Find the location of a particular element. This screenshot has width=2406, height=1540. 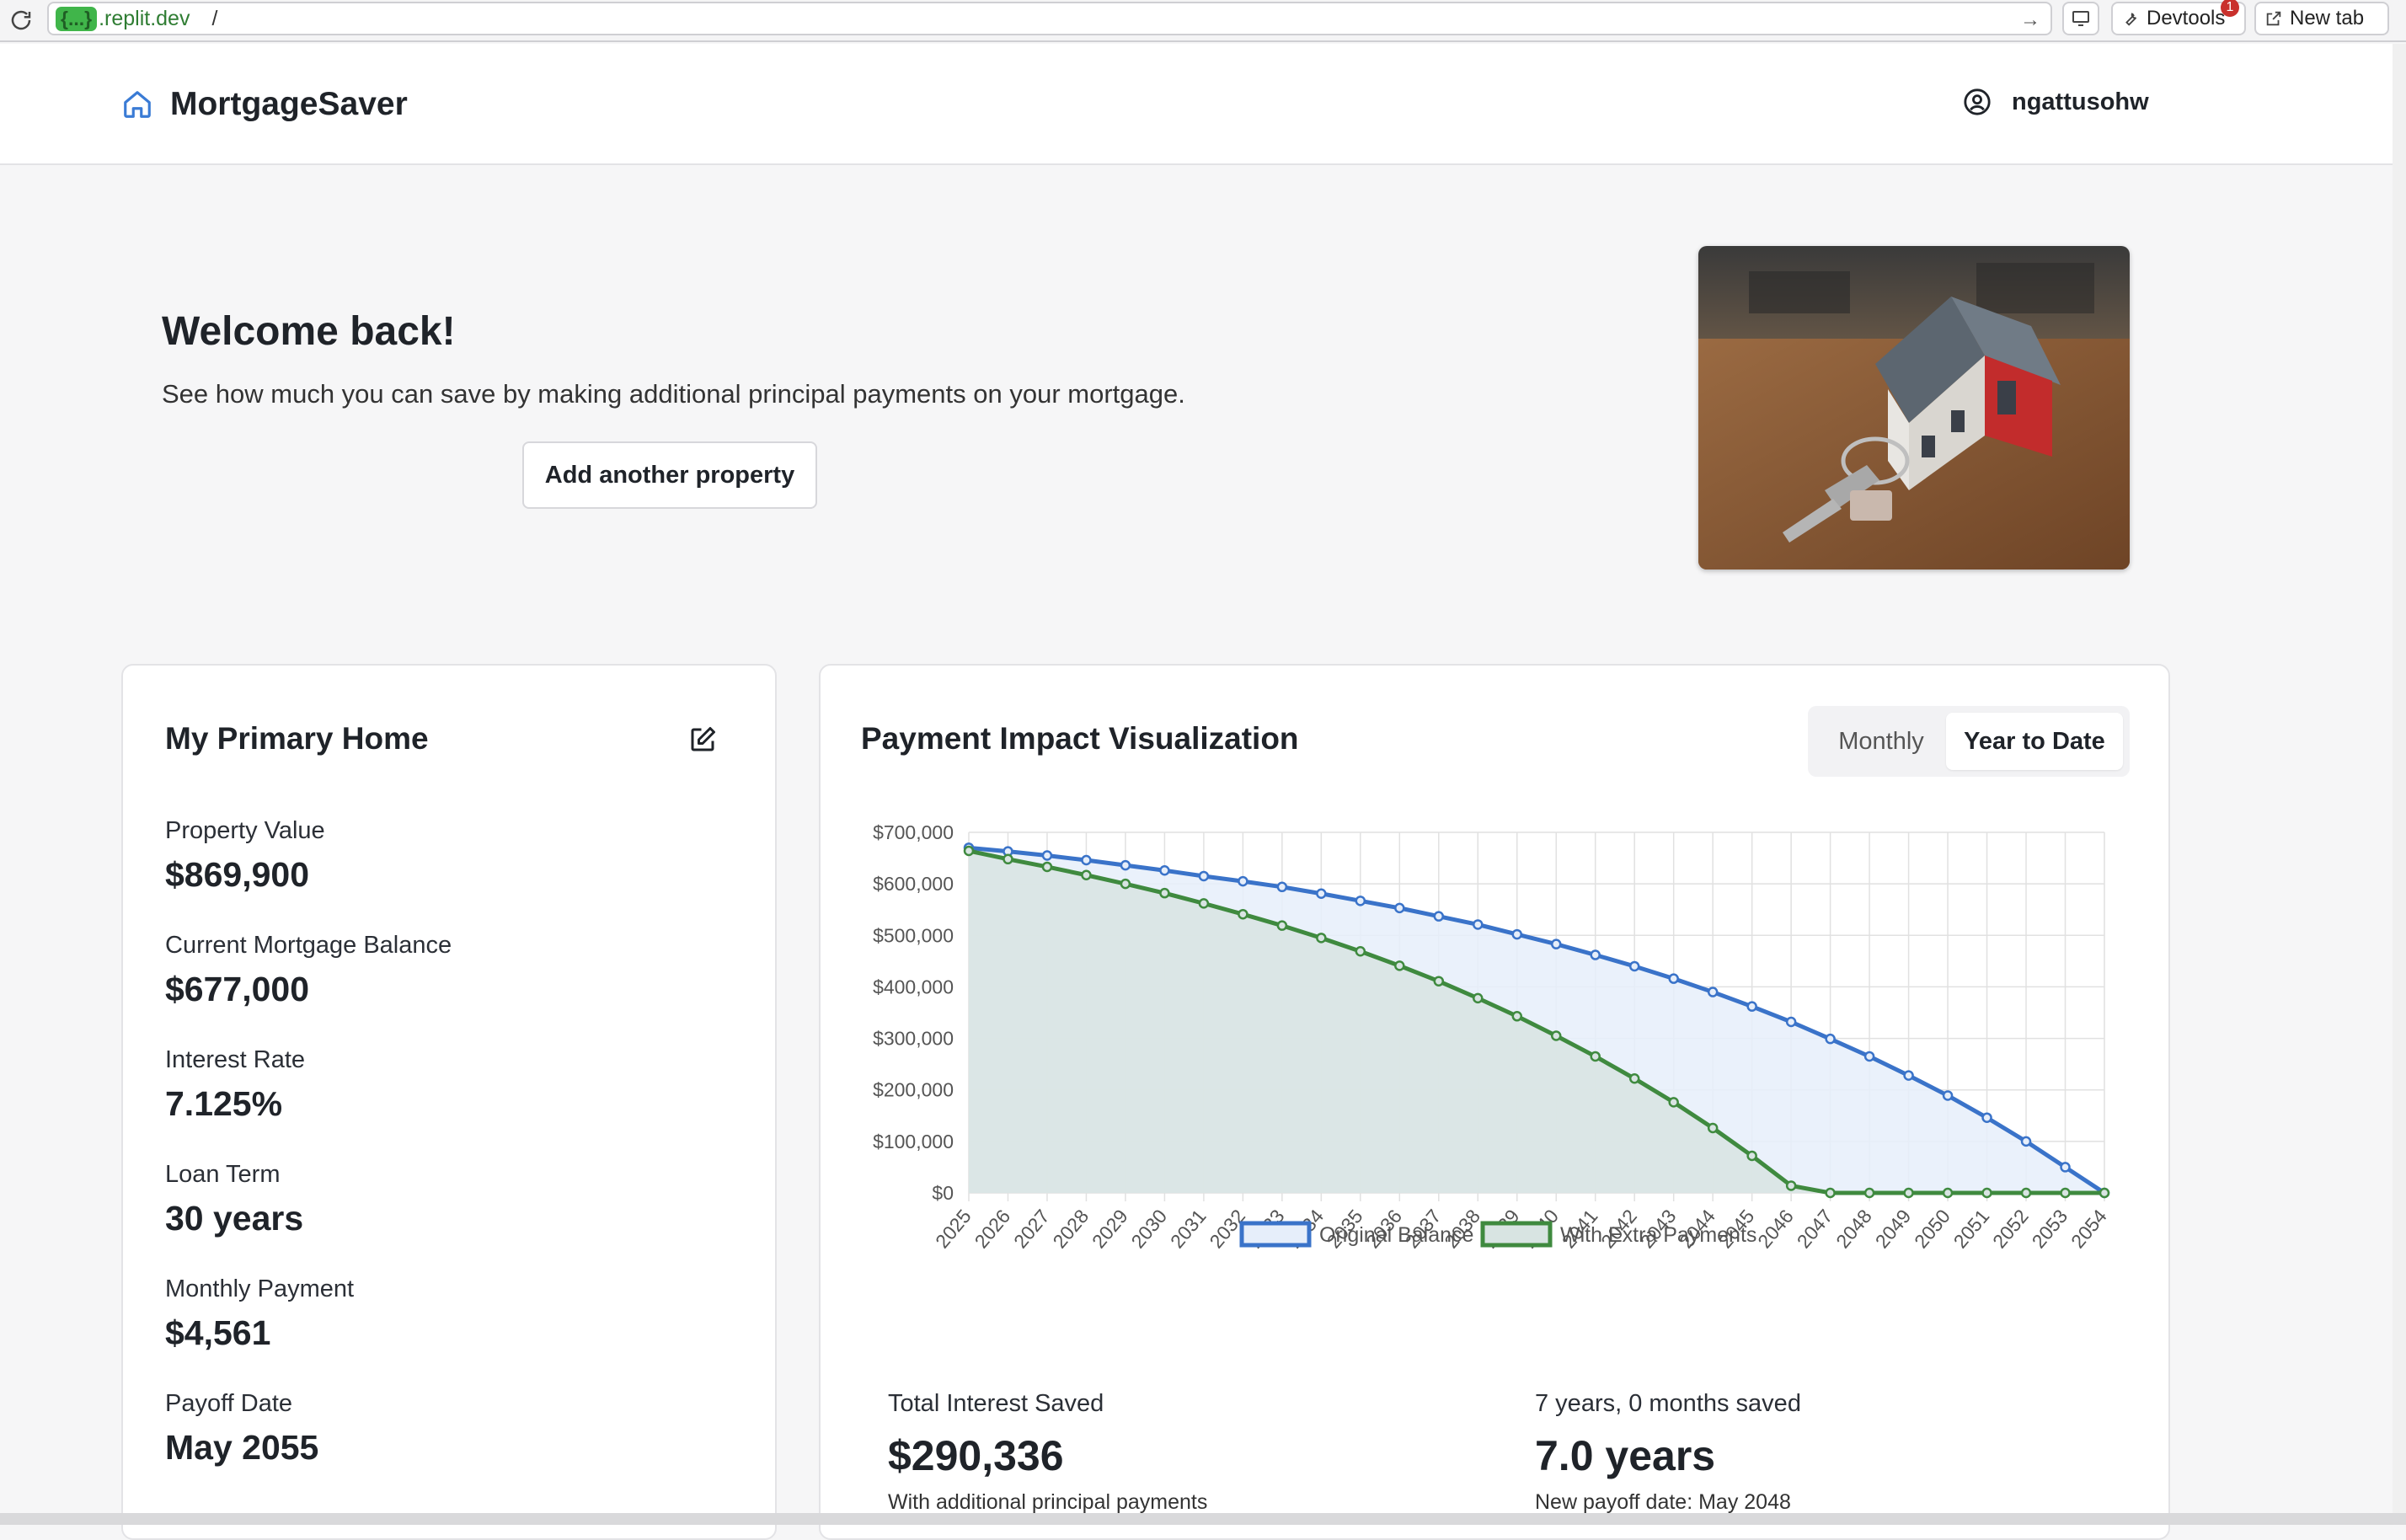

add-property-button: Add another property is located at coordinates (669, 475).